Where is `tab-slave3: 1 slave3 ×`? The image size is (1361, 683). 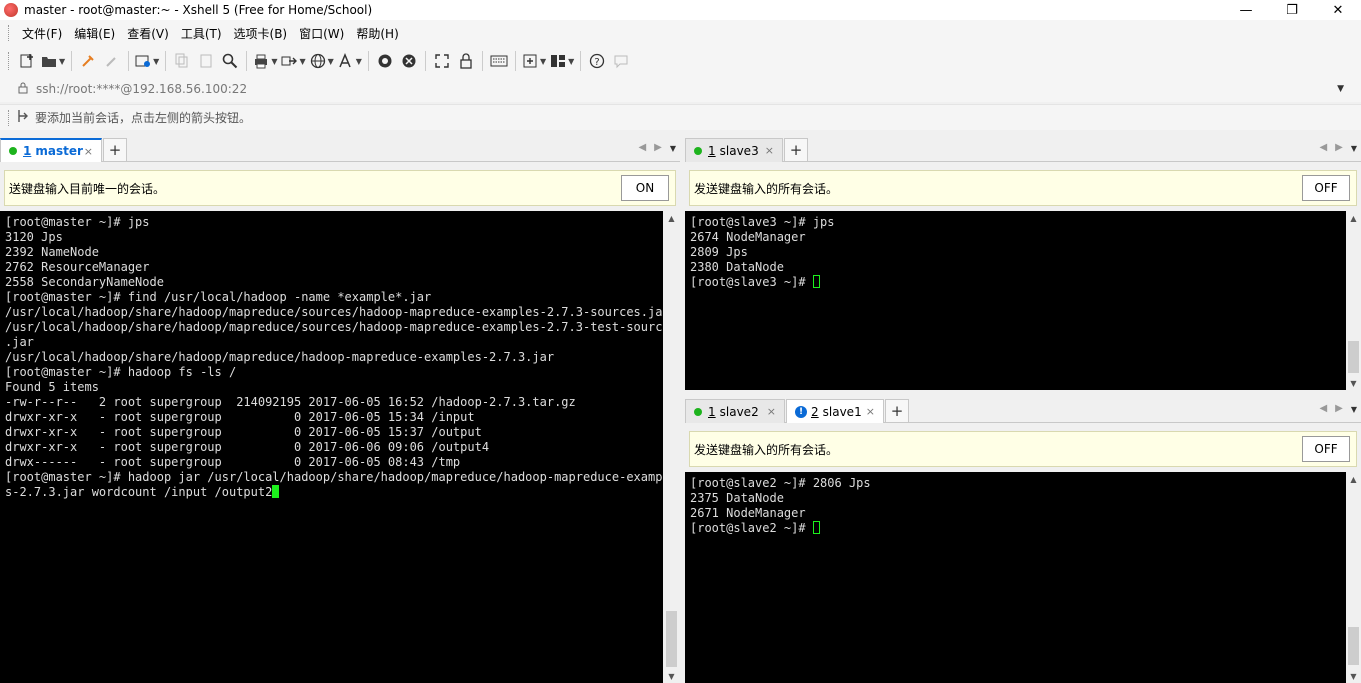
tab-slave3: 1 slave3 × is located at coordinates (734, 150).